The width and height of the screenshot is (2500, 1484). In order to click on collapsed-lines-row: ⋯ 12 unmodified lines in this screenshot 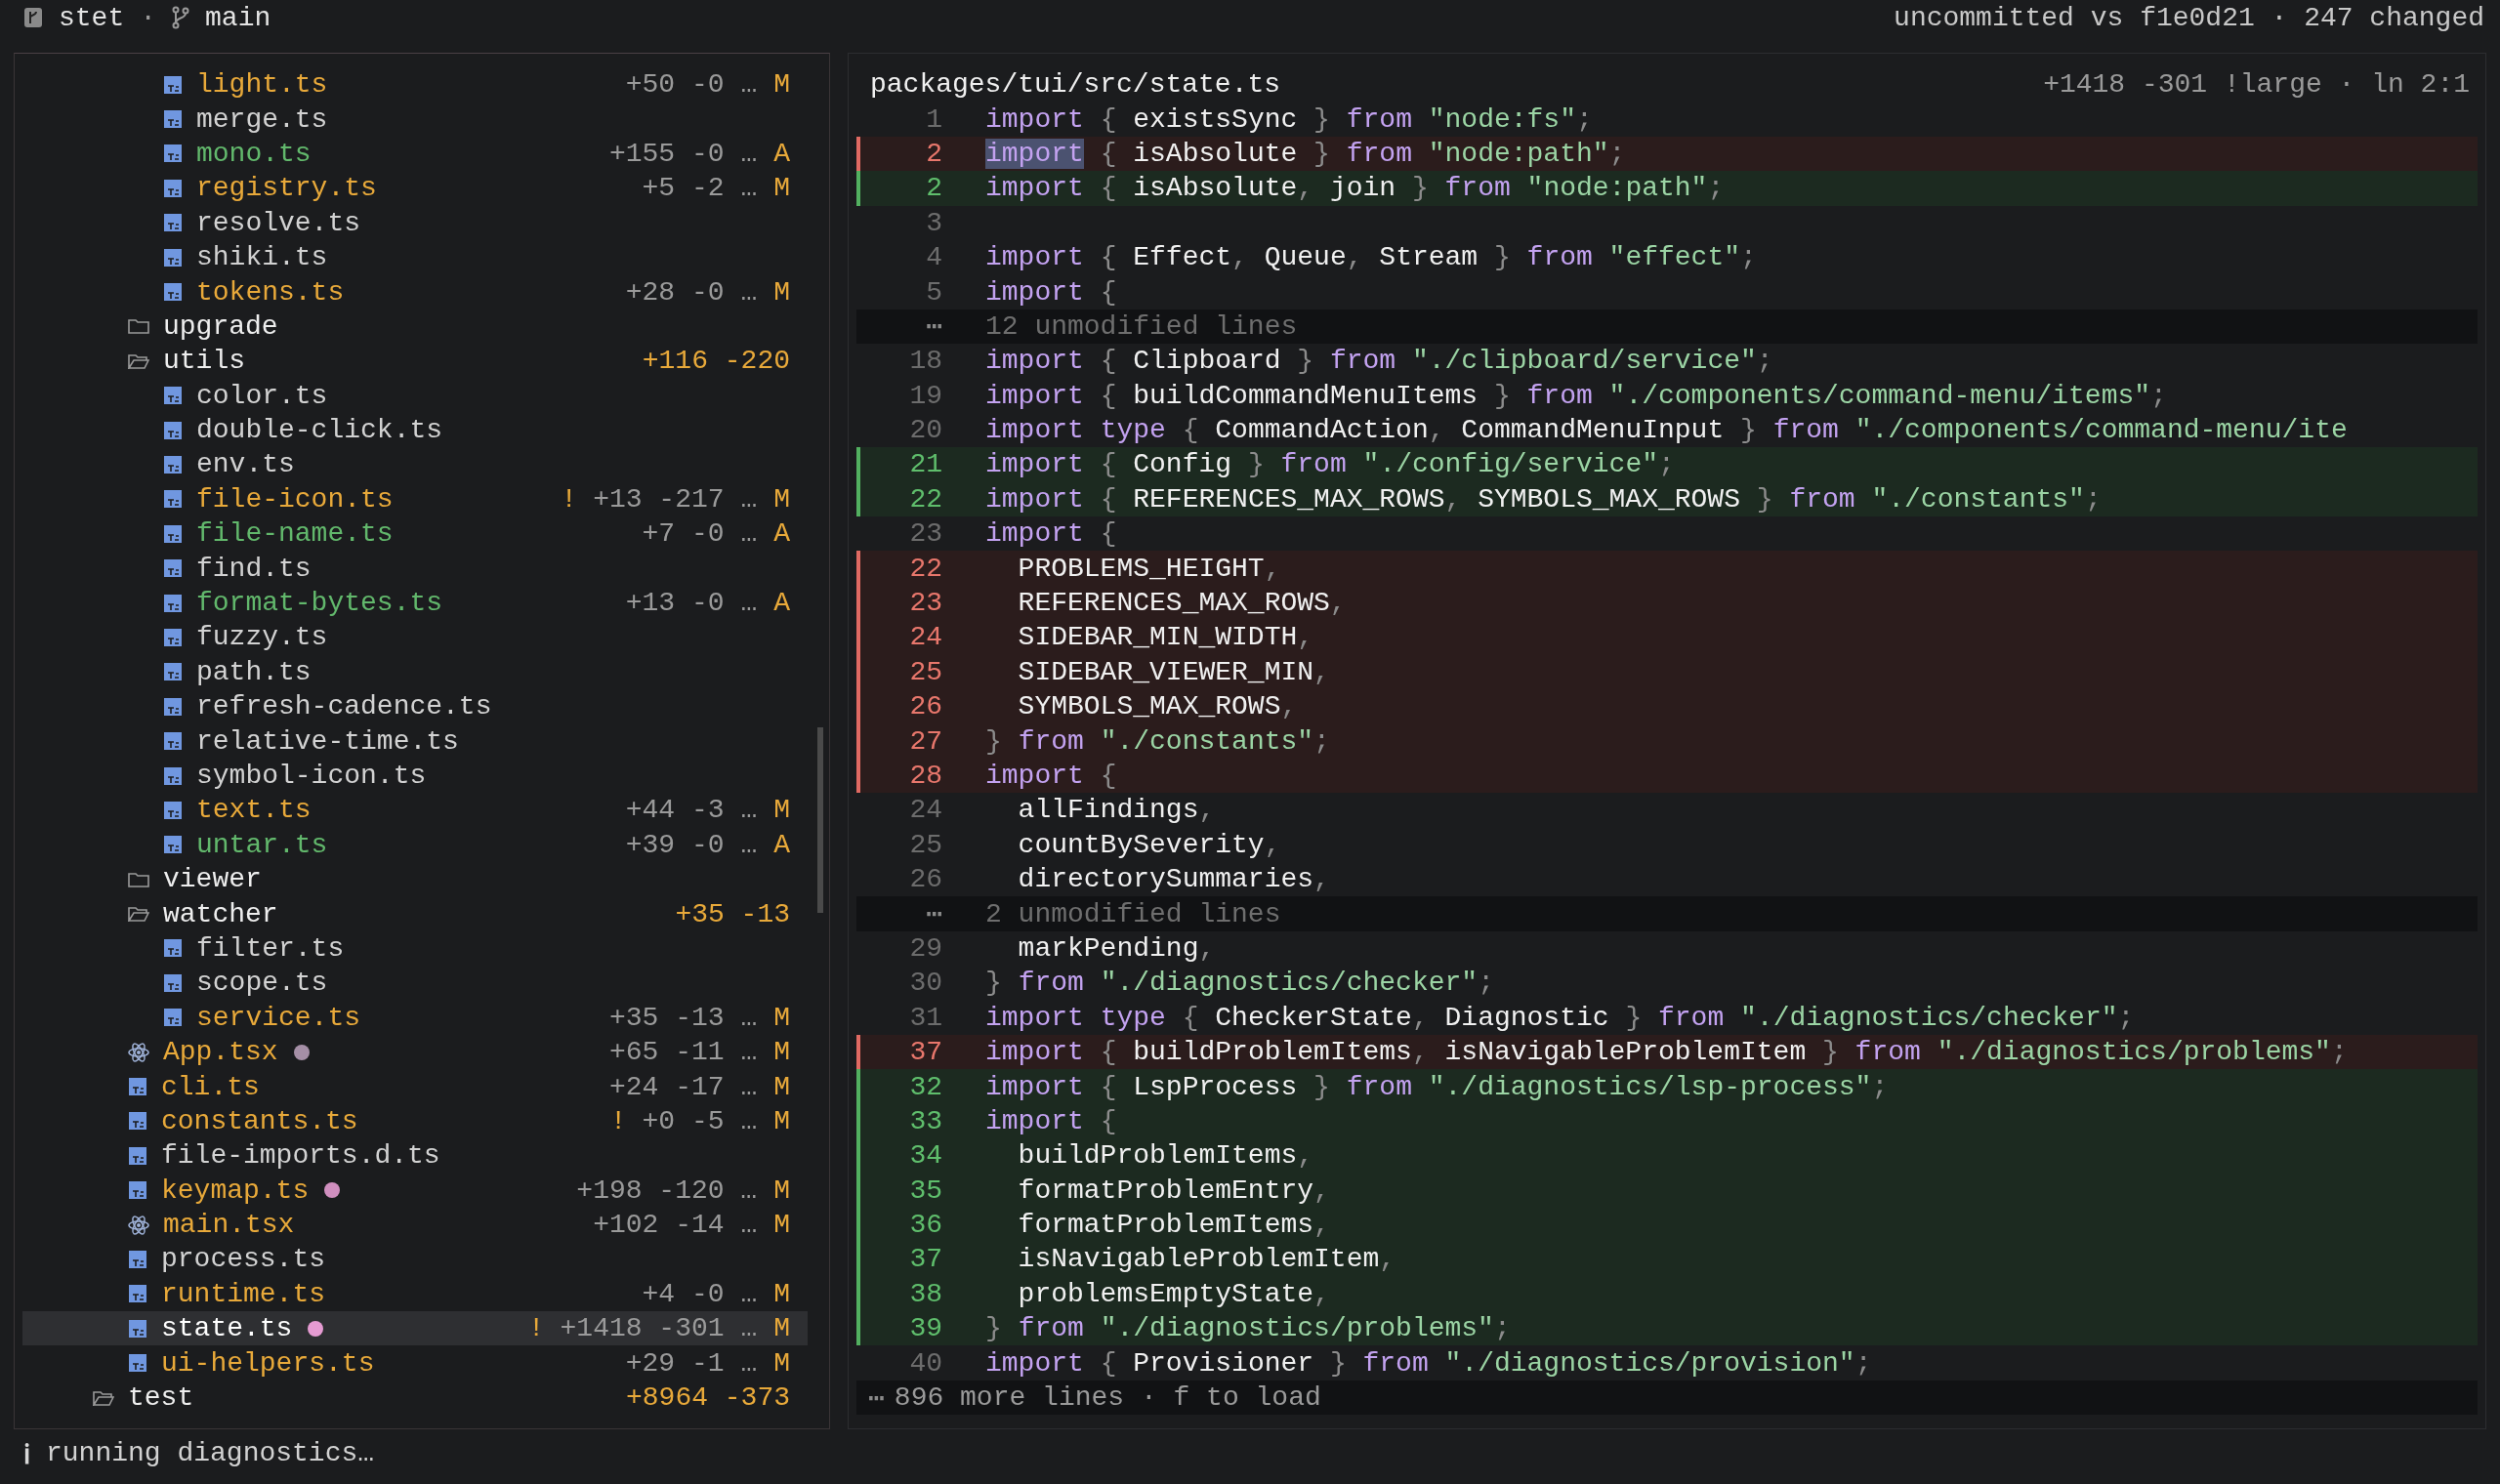, I will do `click(1667, 327)`.